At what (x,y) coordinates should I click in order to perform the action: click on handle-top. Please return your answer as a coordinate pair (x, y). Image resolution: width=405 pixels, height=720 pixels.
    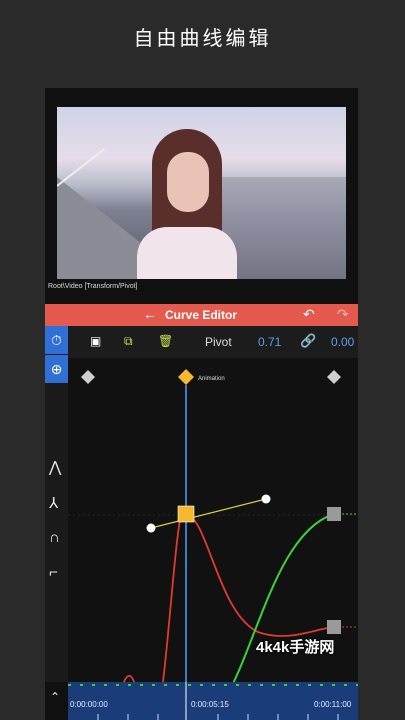
    Looking at the image, I should click on (208, 513).